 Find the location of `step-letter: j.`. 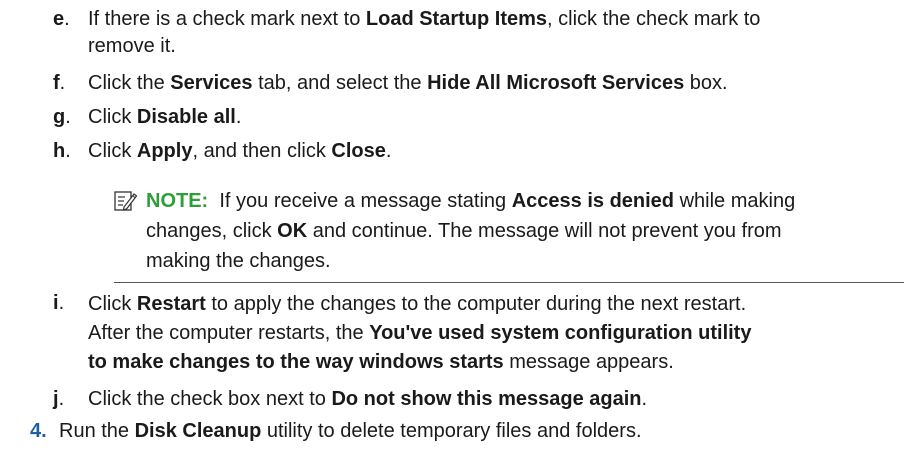

step-letter: j. is located at coordinates (59, 399).